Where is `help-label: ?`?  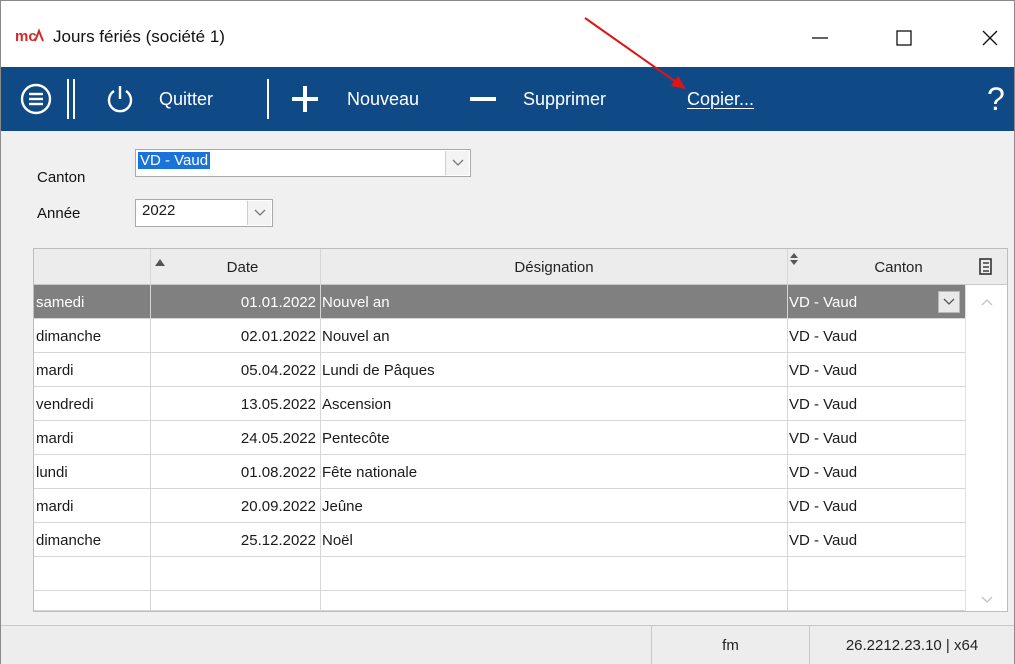 help-label: ? is located at coordinates (996, 98).